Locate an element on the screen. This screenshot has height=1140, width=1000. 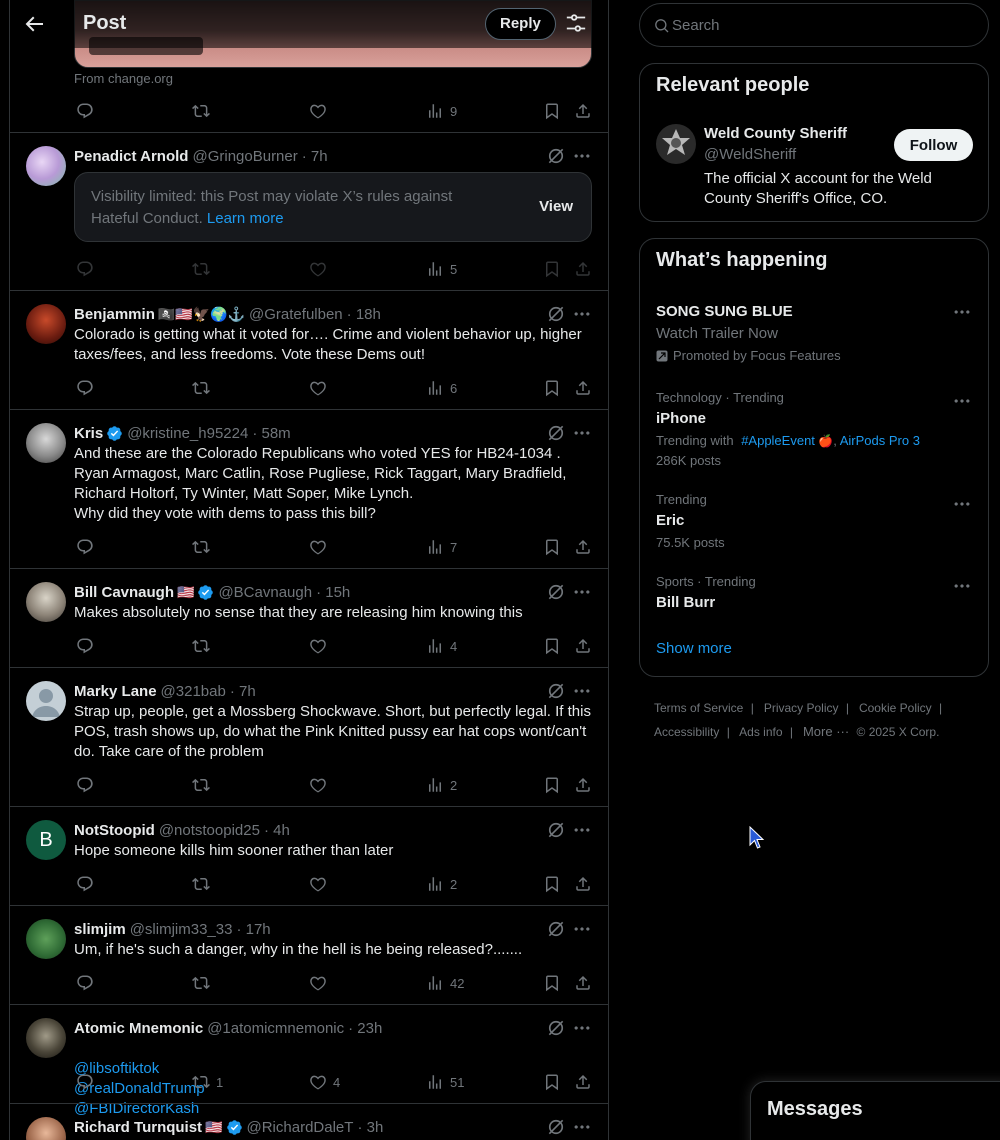
author-name: Atomic Mnemonic is located at coordinates (138, 1028).